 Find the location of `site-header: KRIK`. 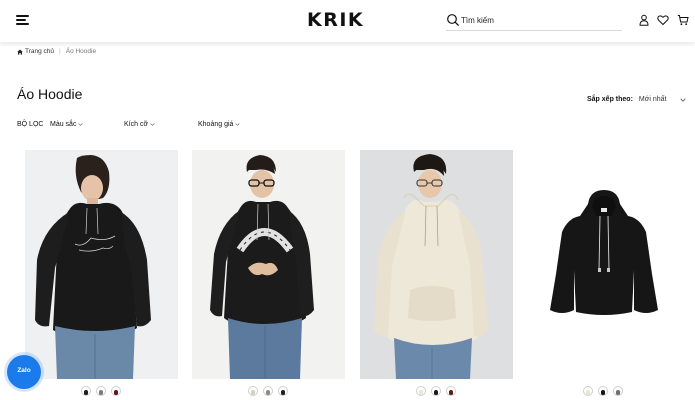

site-header: KRIK is located at coordinates (347, 21).